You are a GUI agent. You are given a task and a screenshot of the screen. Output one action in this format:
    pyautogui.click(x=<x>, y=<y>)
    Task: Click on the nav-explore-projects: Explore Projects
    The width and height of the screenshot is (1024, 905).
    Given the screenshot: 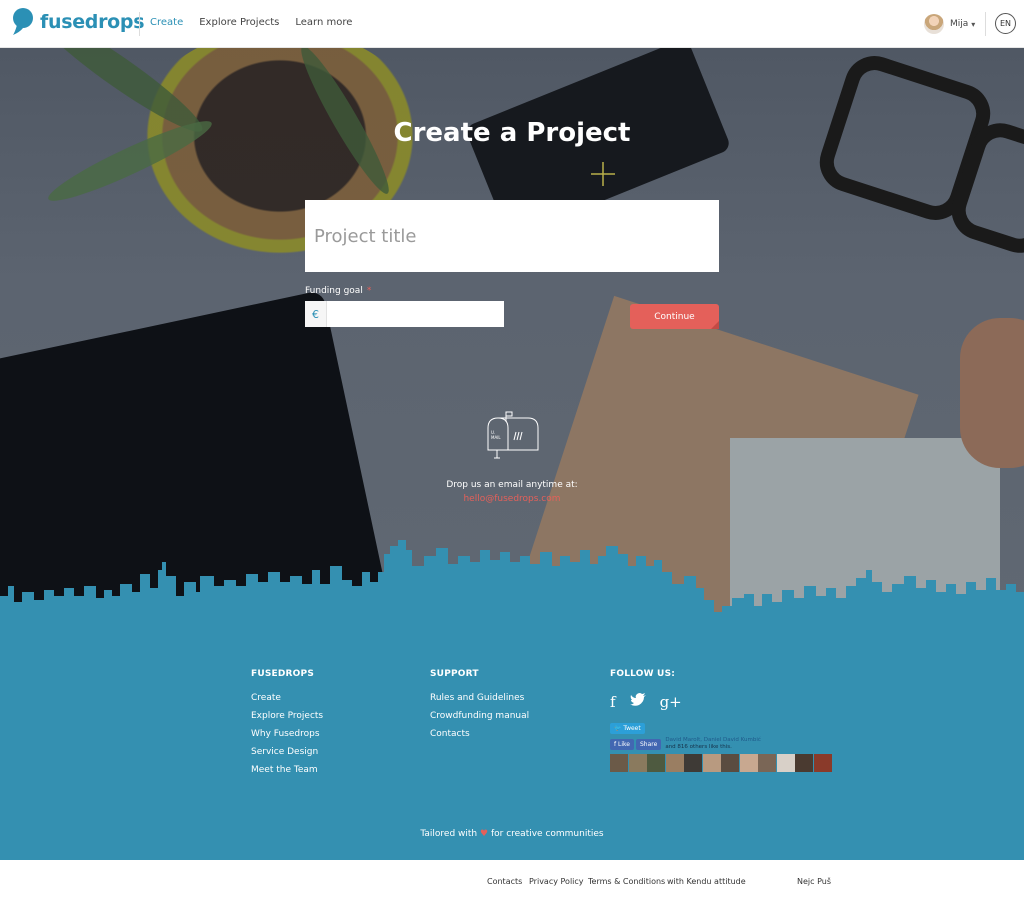 What is the action you would take?
    pyautogui.click(x=239, y=22)
    